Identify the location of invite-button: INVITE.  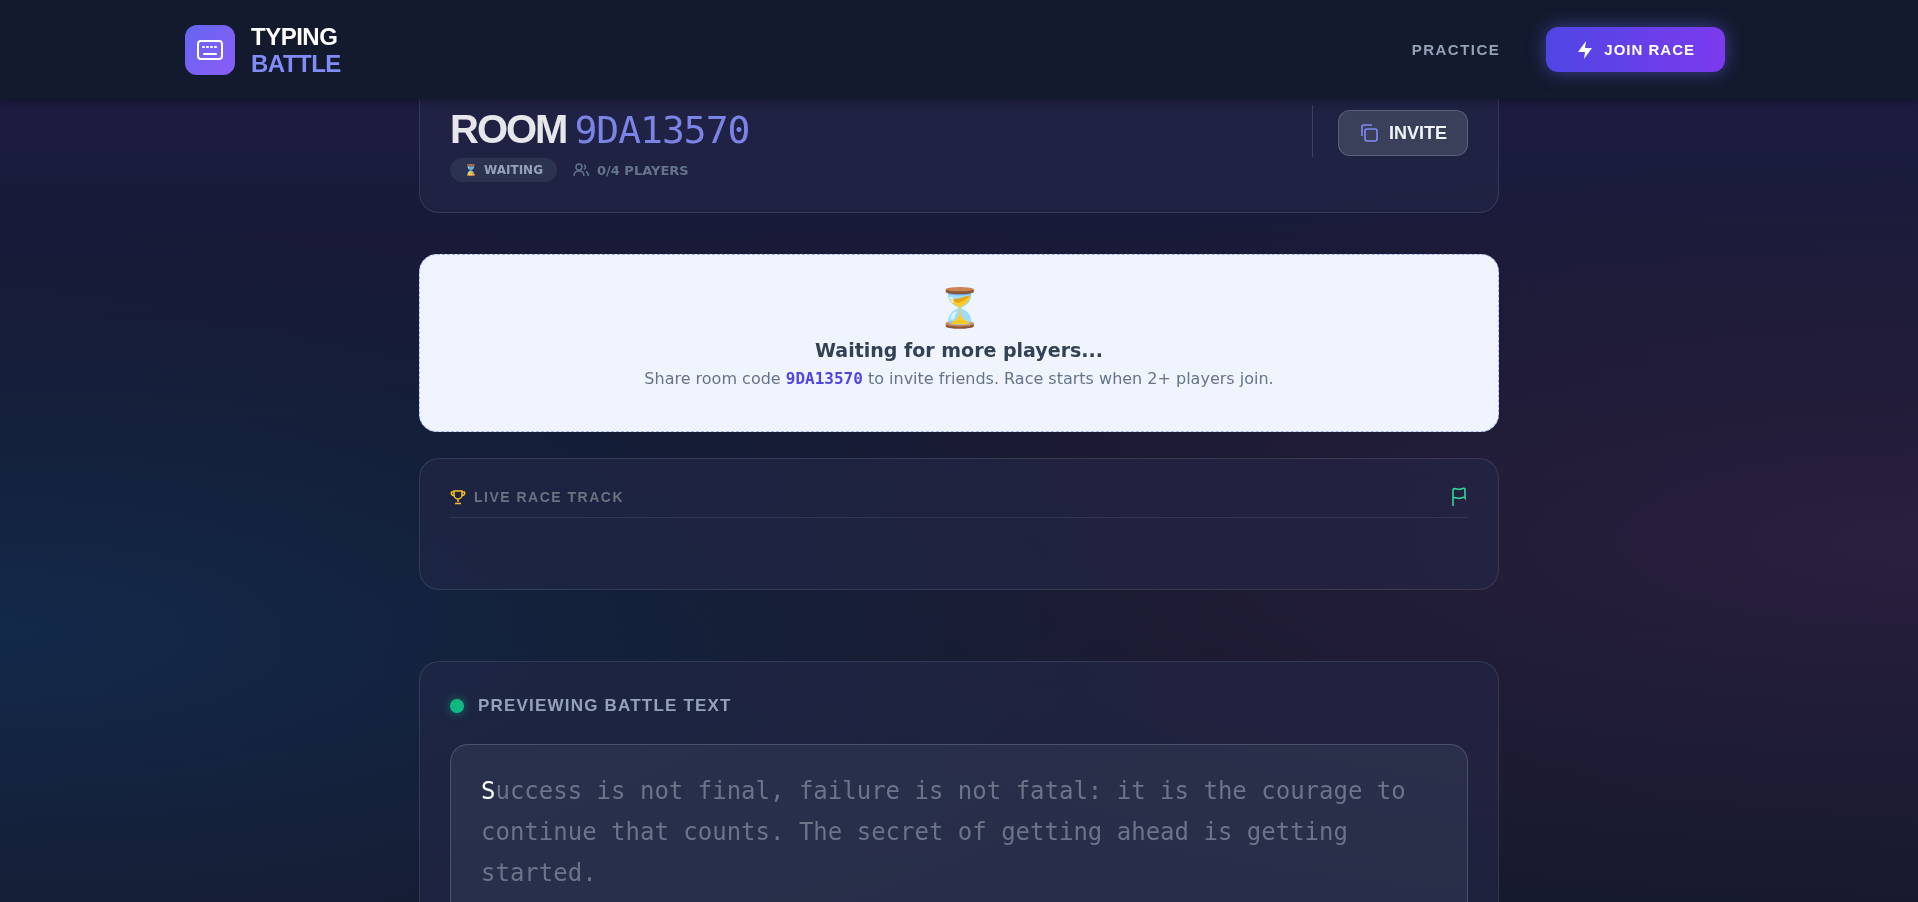
(1403, 133).